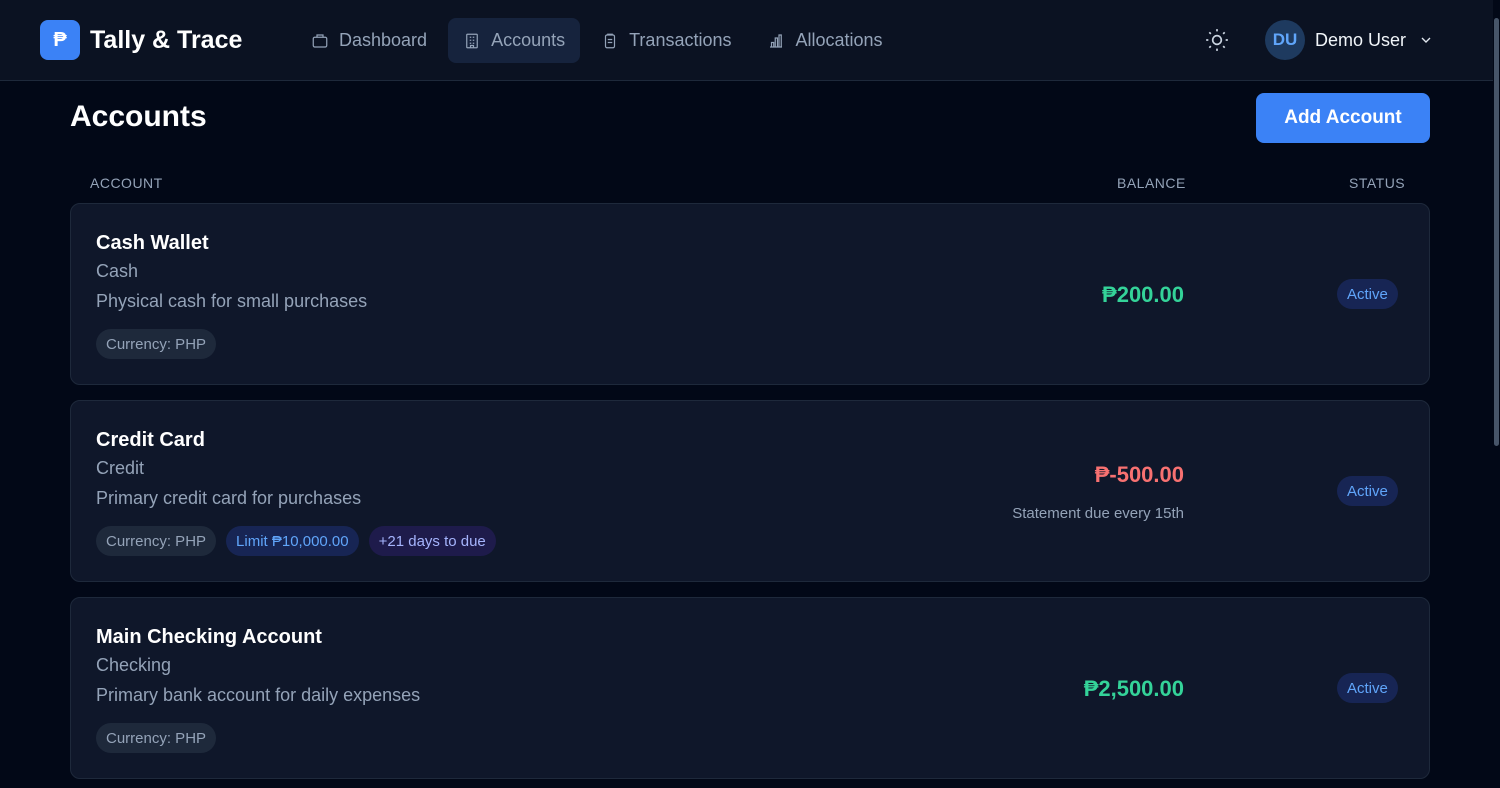 The image size is (1500, 788). I want to click on brand: ₱ Tally & Trace, so click(141, 40).